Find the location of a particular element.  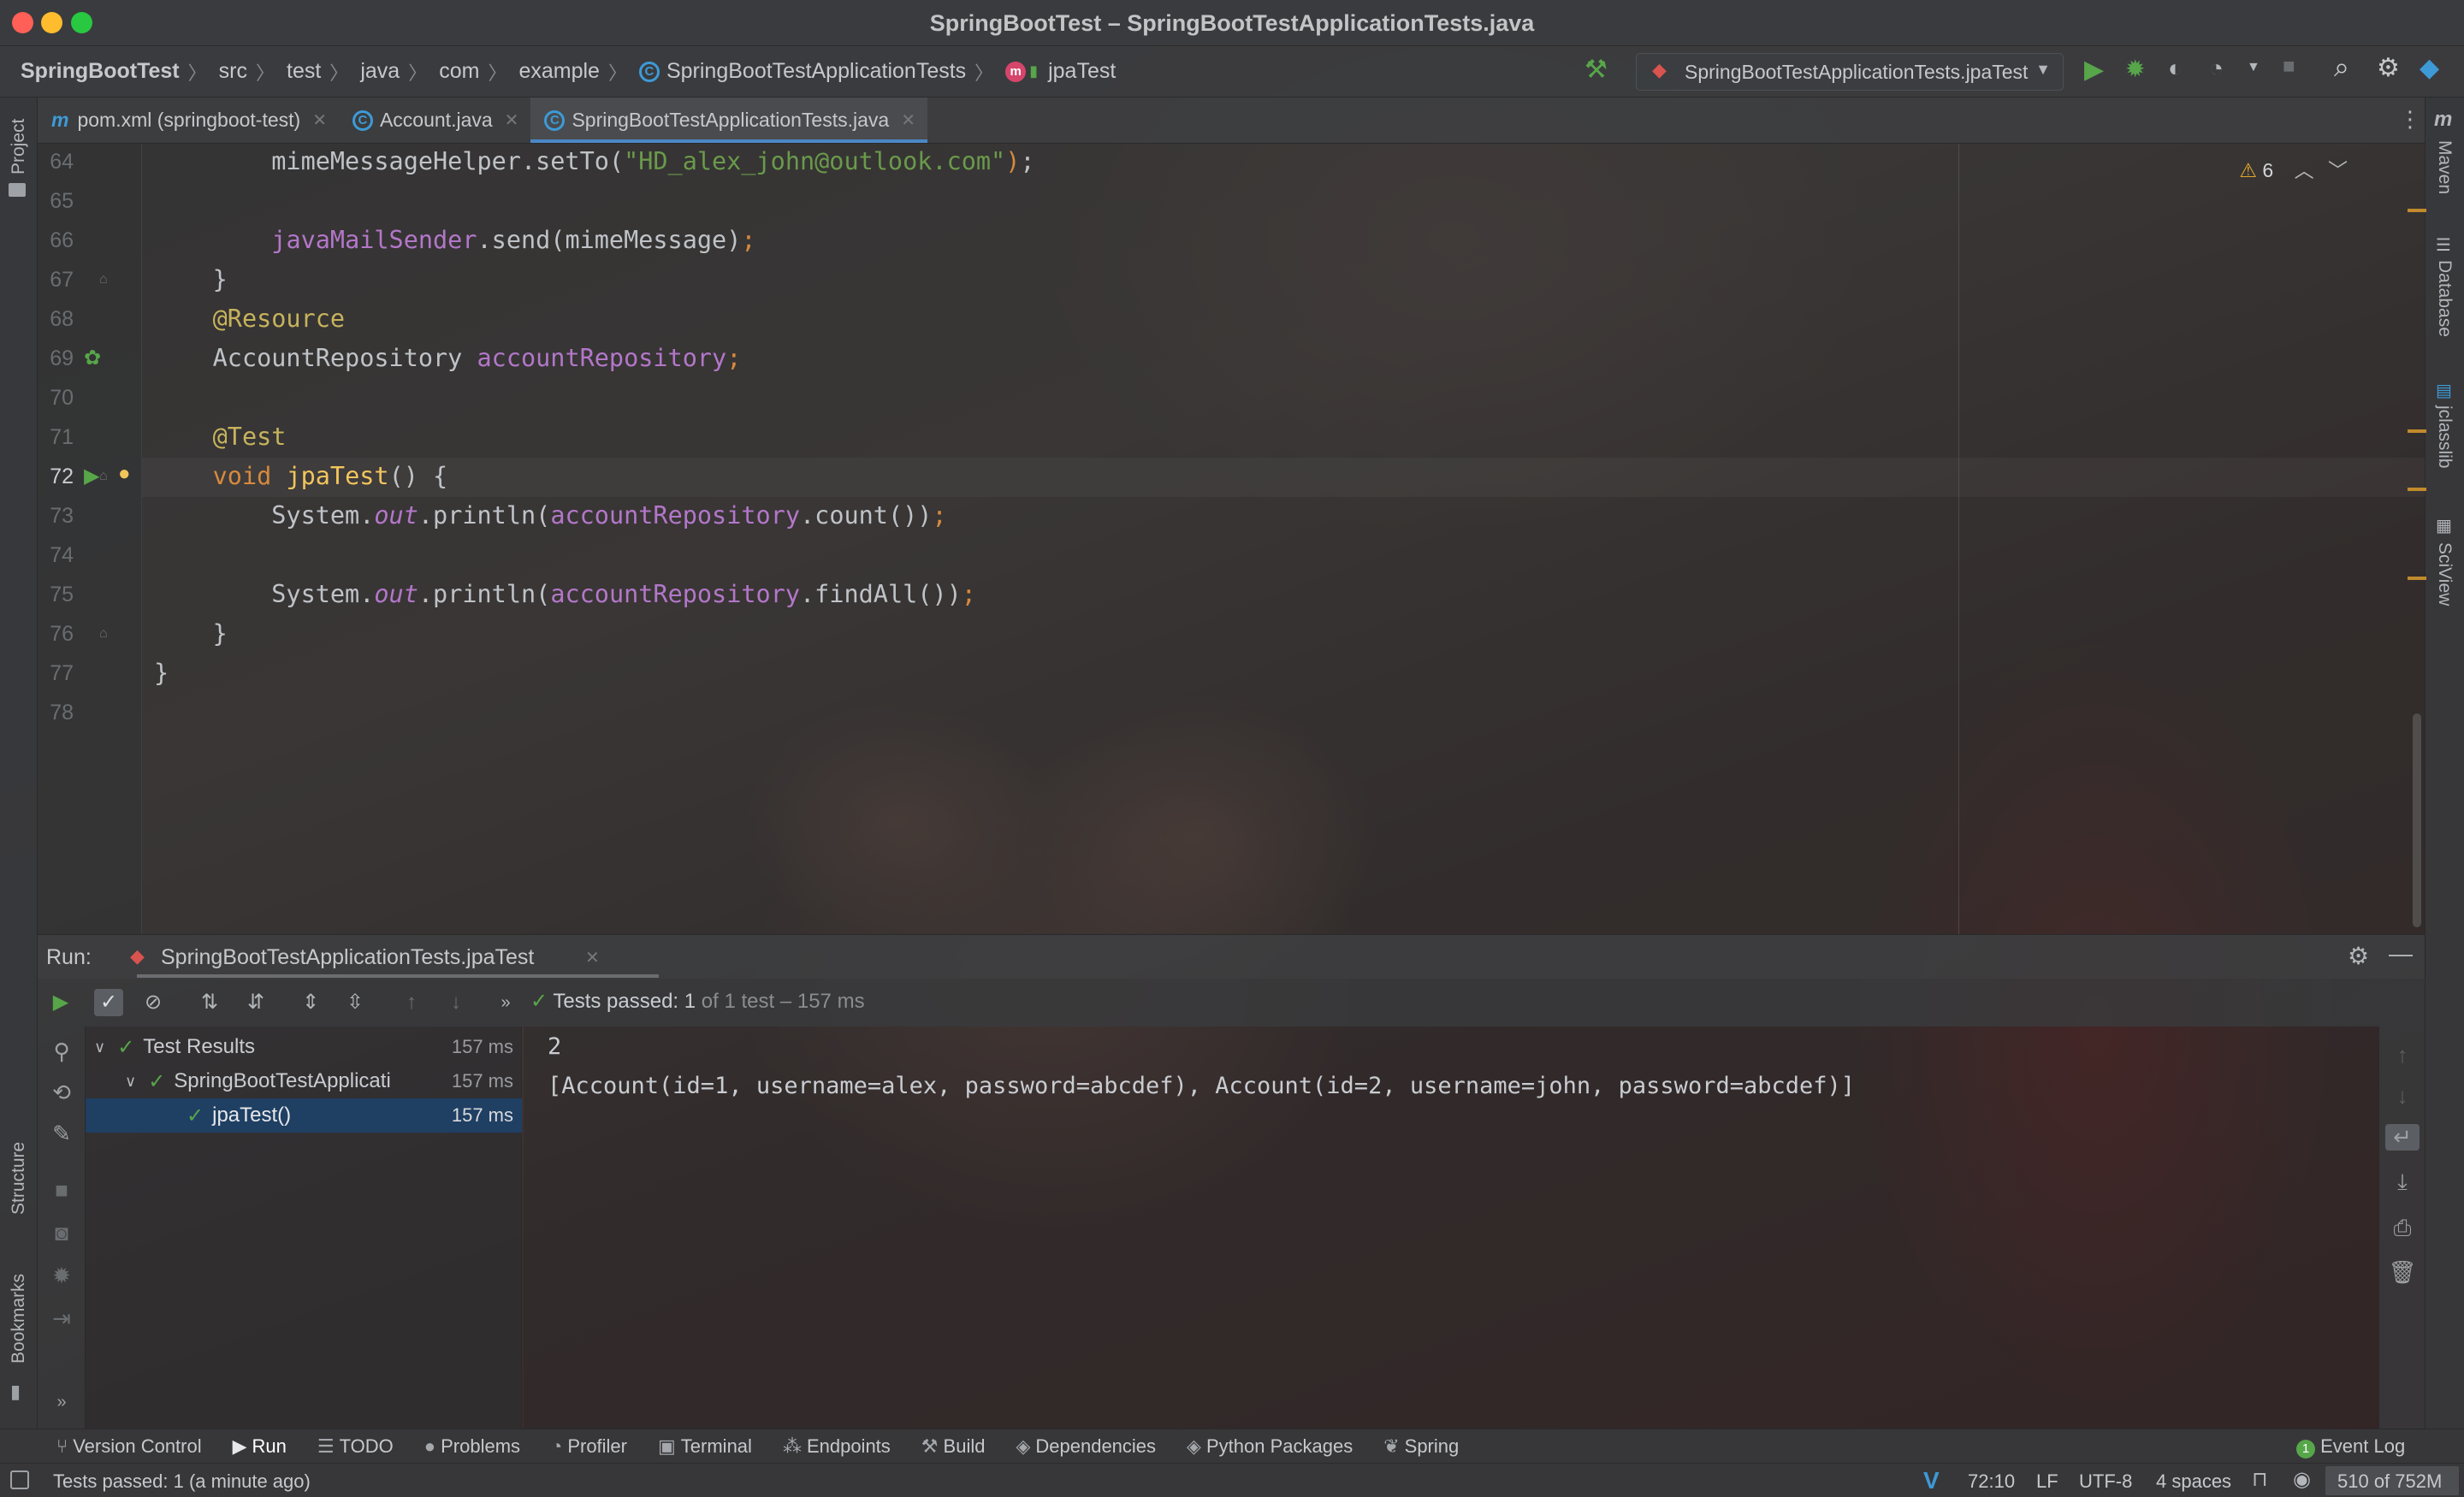

show-ignored-toggle: ⊘ is located at coordinates (153, 1002).